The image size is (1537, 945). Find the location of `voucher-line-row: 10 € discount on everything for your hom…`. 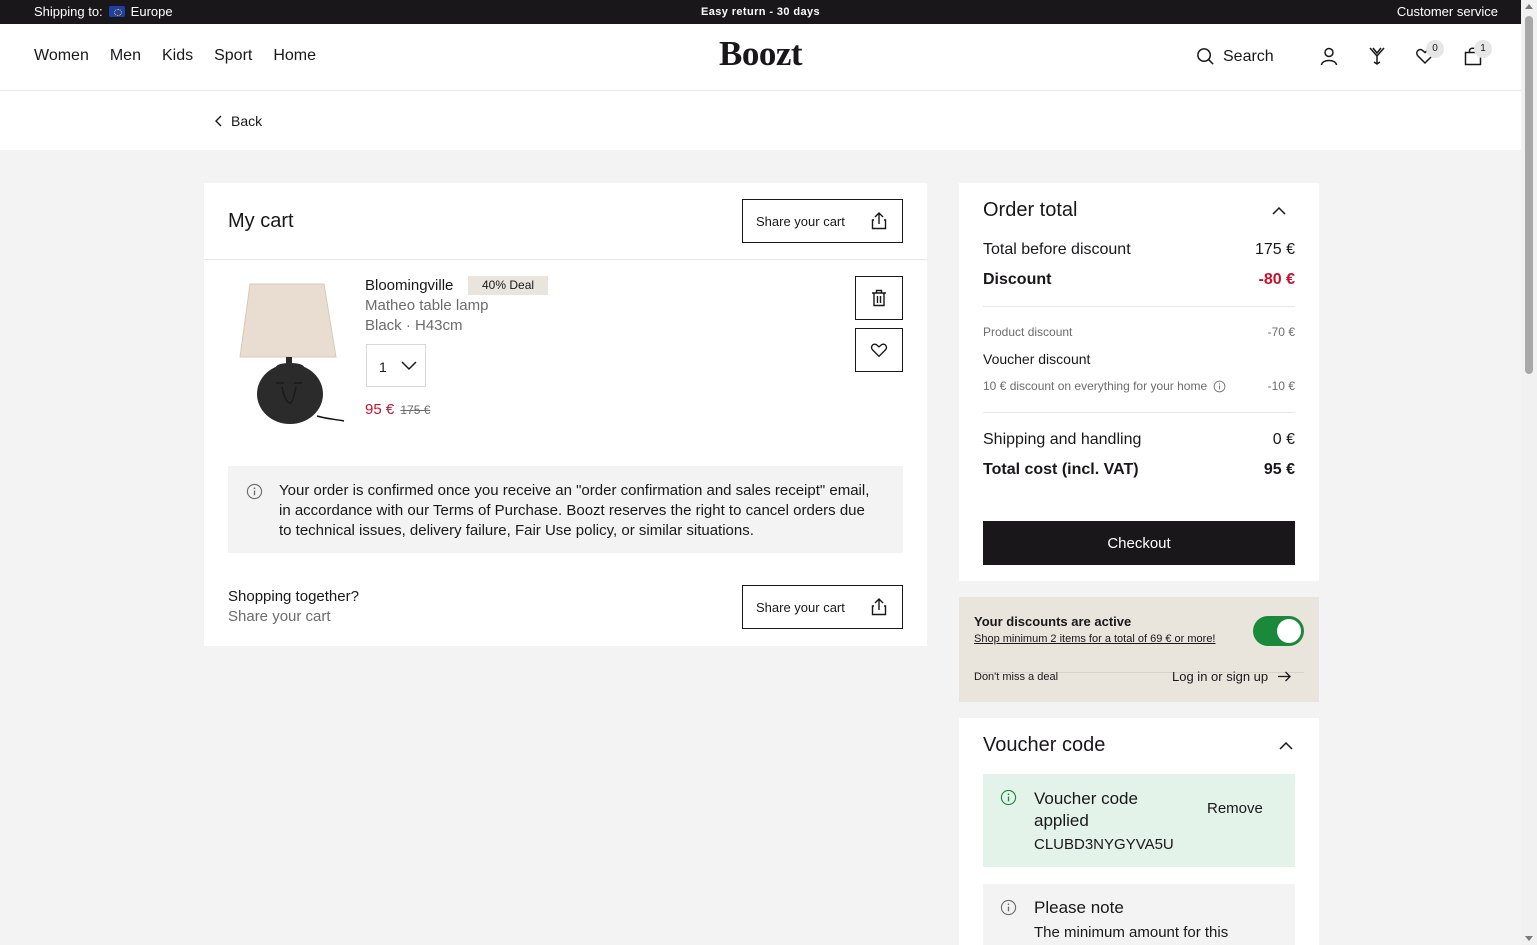

voucher-line-row: 10 € discount on everything for your hom… is located at coordinates (1139, 386).